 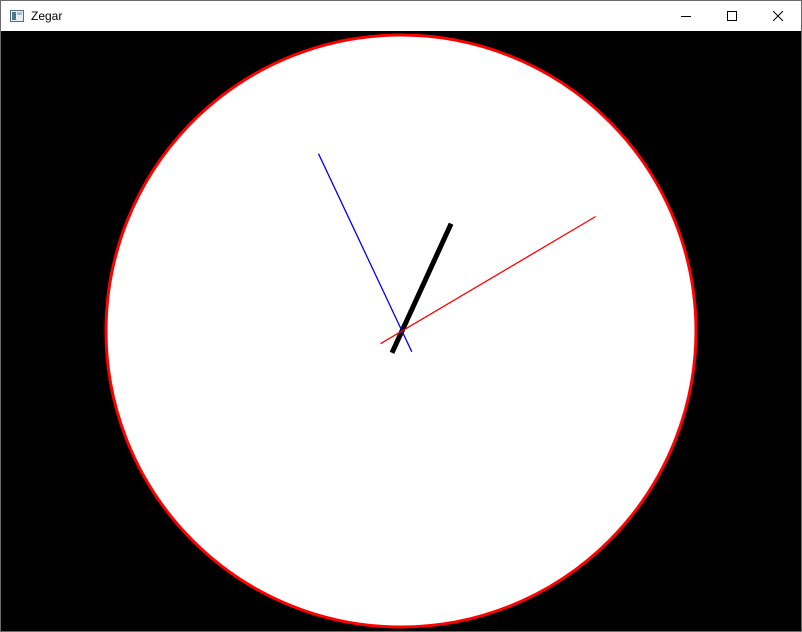 What do you see at coordinates (17, 16) in the screenshot?
I see `app-window-icon` at bounding box center [17, 16].